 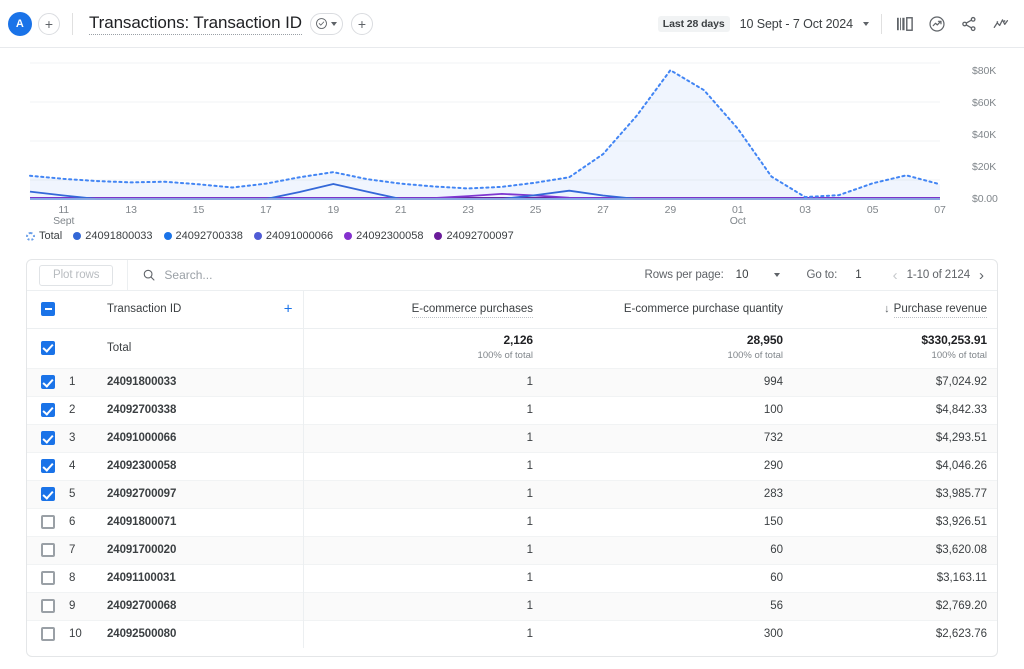 What do you see at coordinates (512, 437) in the screenshot?
I see `table-row: 3 24091000066 1 732 $4,293.51` at bounding box center [512, 437].